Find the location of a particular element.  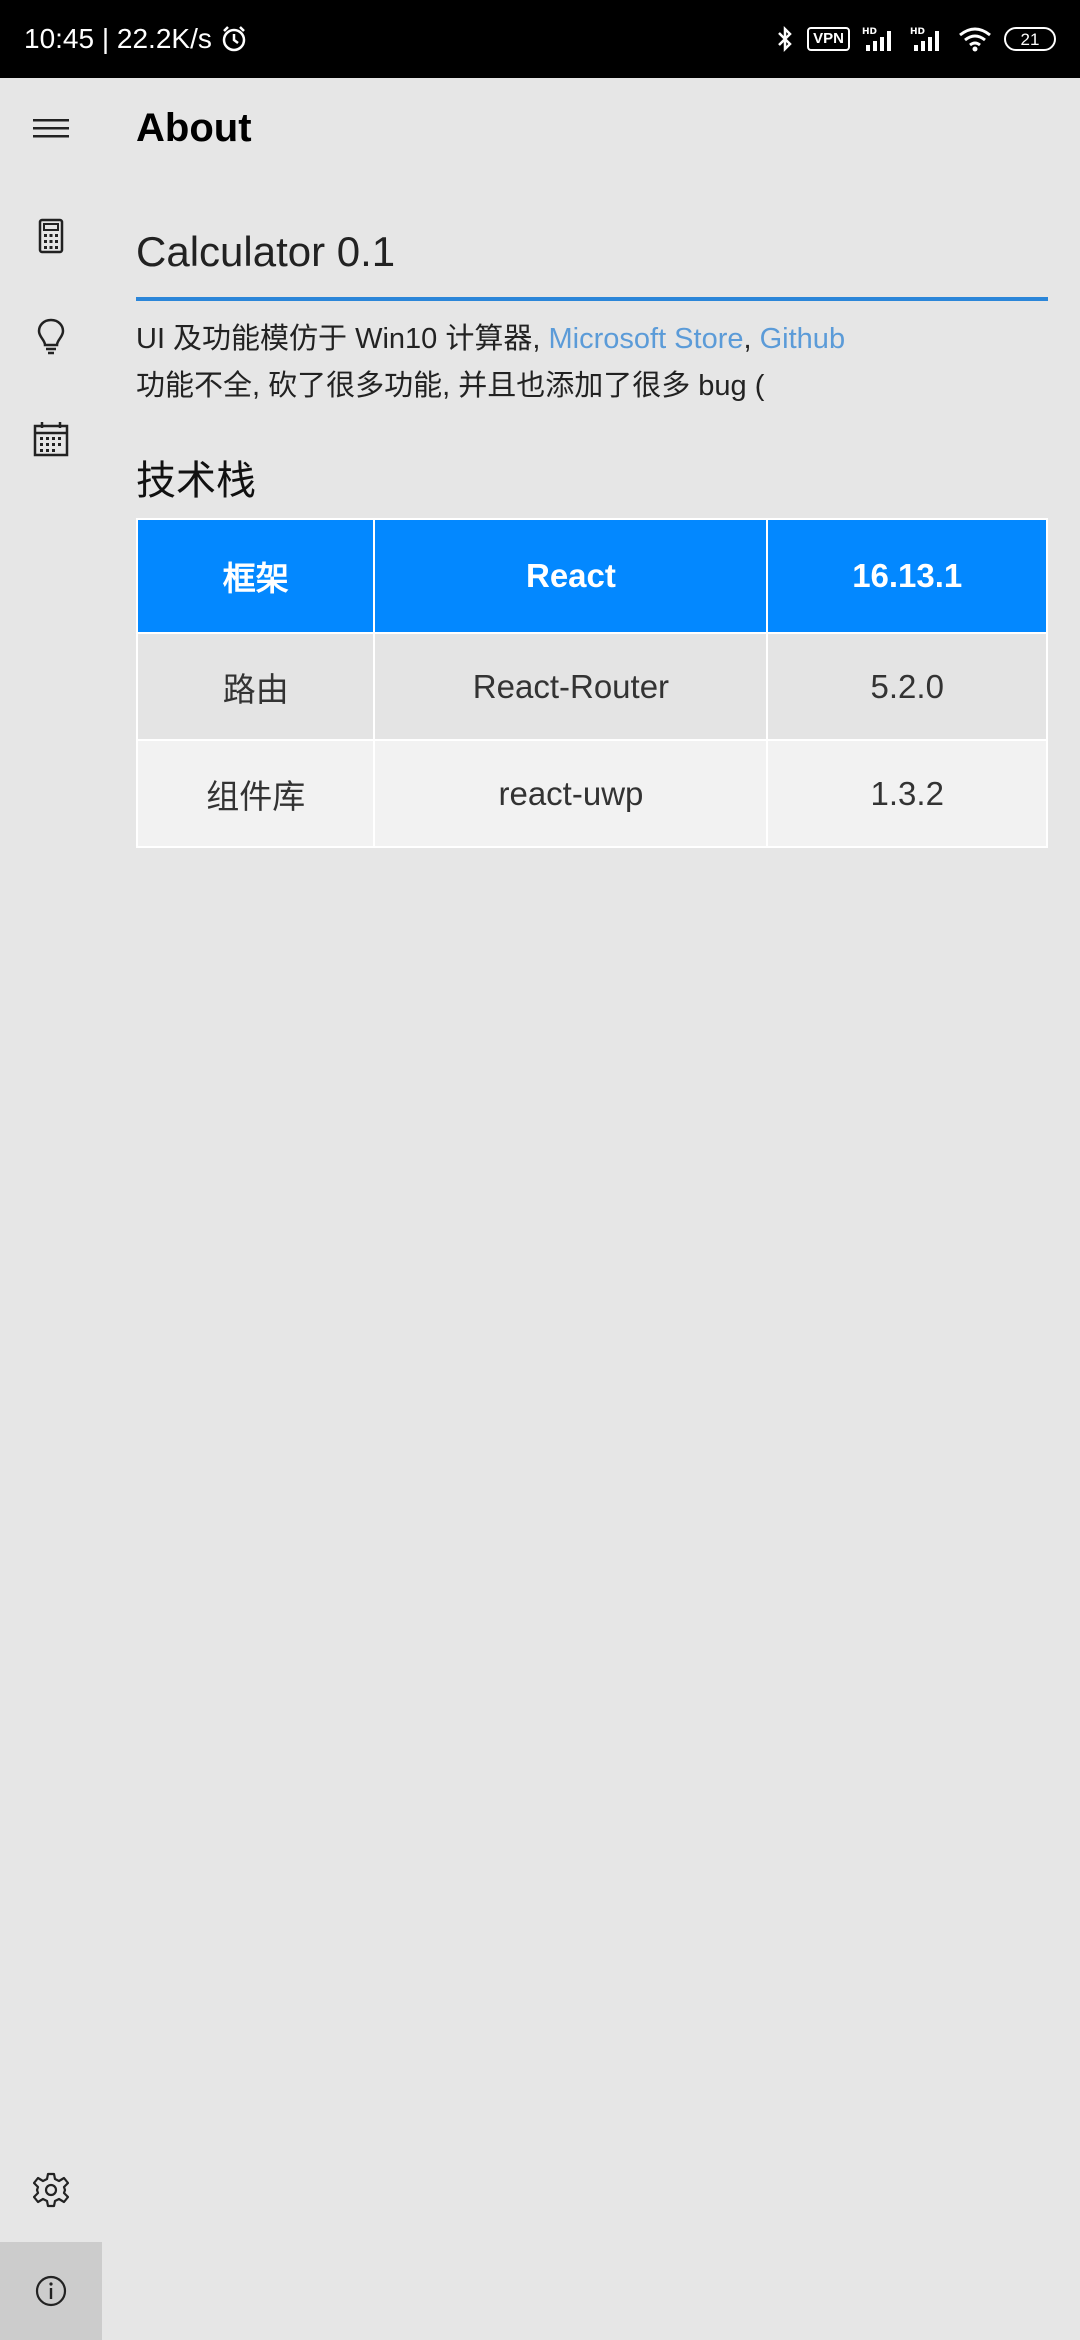

table-header-row: 框架 React 16.13.1 is located at coordinates (591, 576).